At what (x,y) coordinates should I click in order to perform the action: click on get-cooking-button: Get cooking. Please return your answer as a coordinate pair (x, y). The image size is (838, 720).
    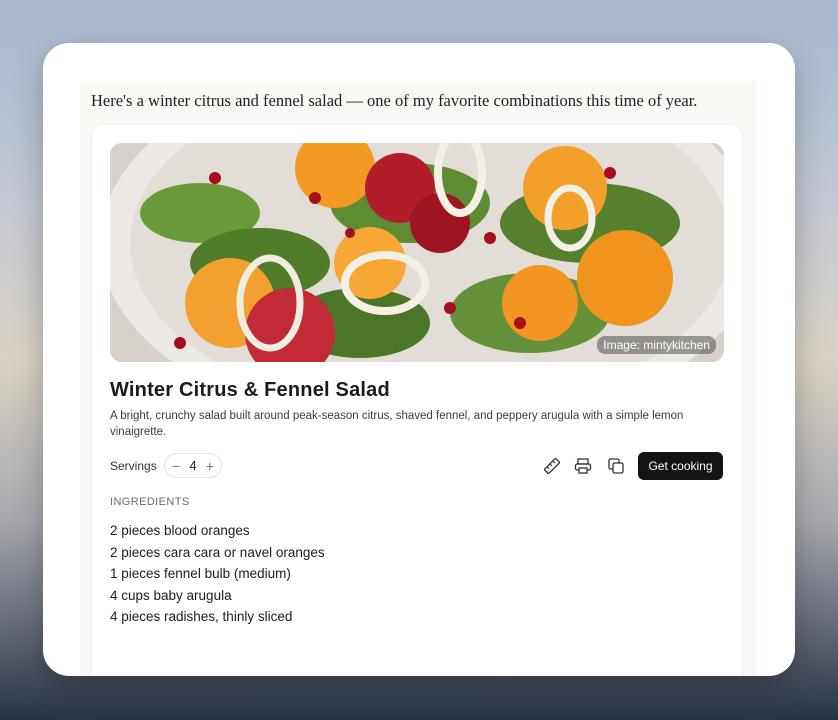
    Looking at the image, I should click on (680, 466).